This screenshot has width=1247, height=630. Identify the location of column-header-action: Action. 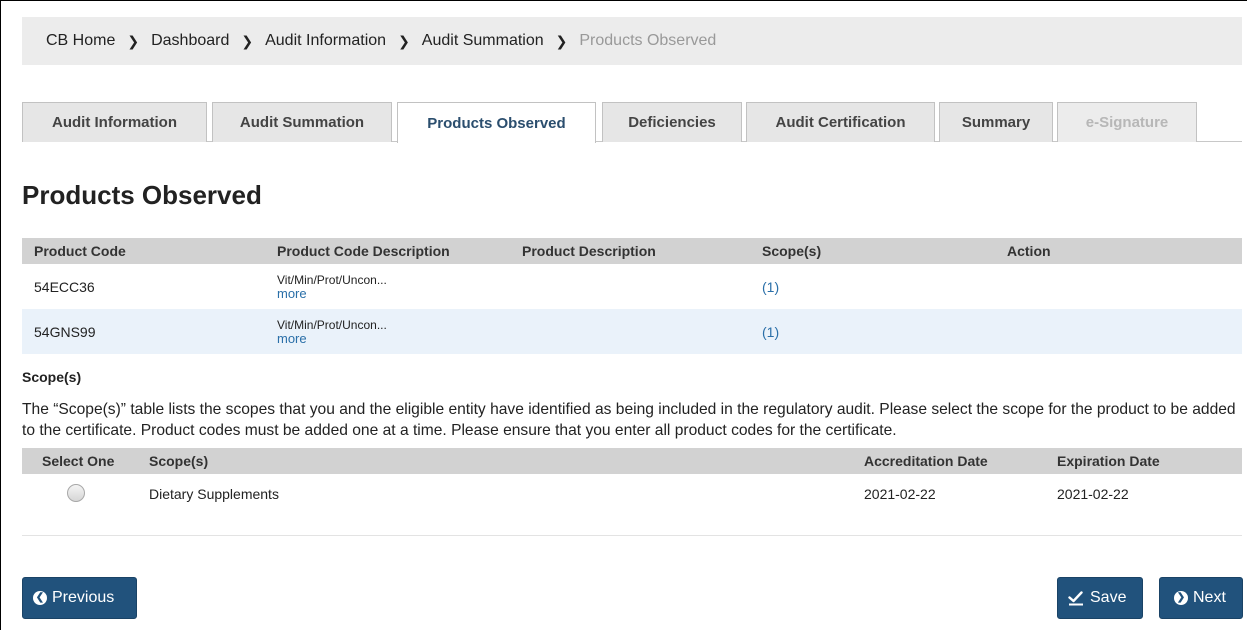
(1118, 251).